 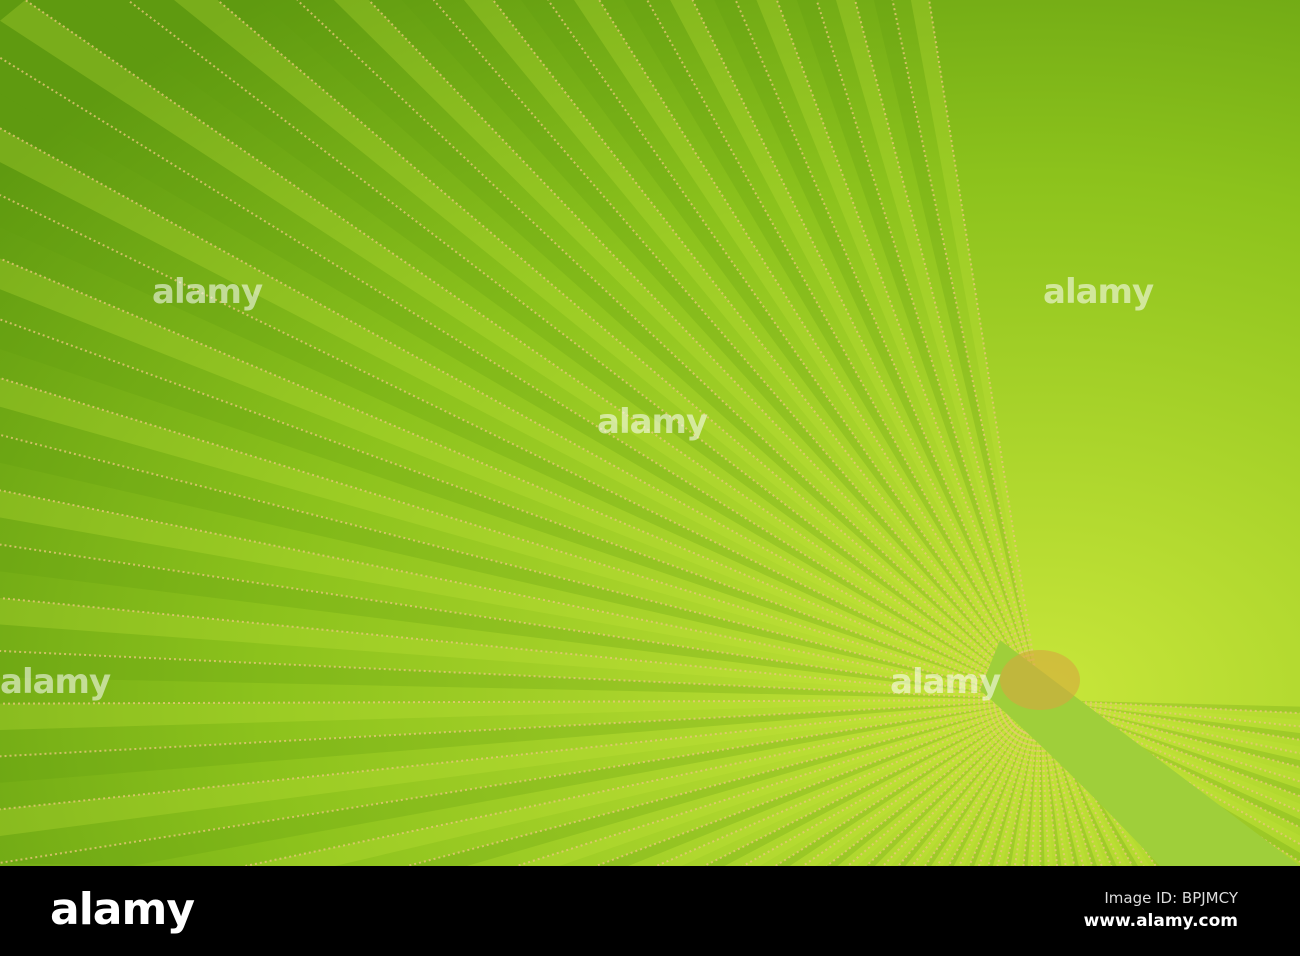 I want to click on leaf-base, so click(x=1040, y=680).